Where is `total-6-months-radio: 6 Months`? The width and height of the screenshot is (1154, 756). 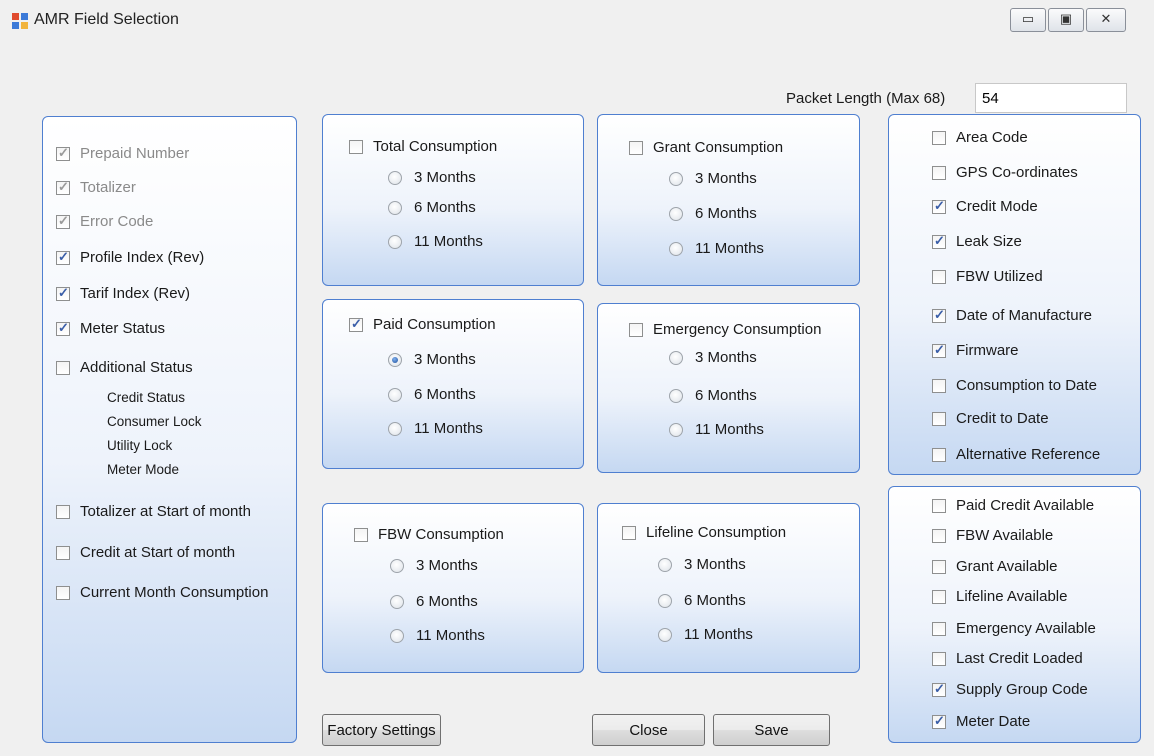 total-6-months-radio: 6 Months is located at coordinates (432, 207).